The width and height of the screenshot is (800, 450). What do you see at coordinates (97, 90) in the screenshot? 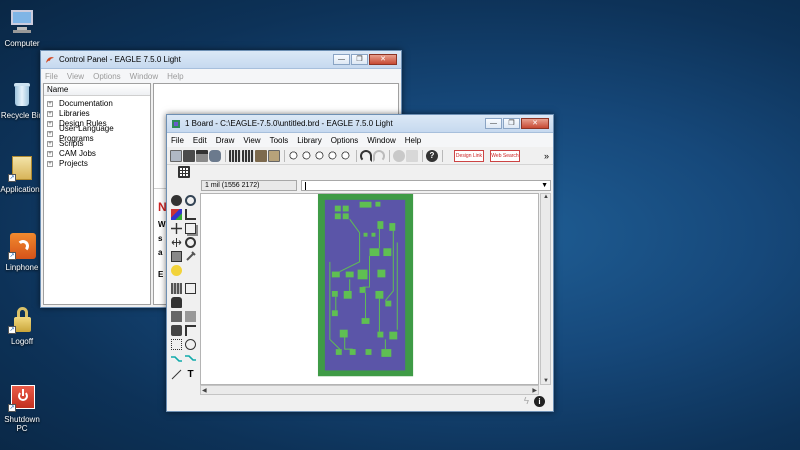
I see `tree-column-header: Name` at bounding box center [97, 90].